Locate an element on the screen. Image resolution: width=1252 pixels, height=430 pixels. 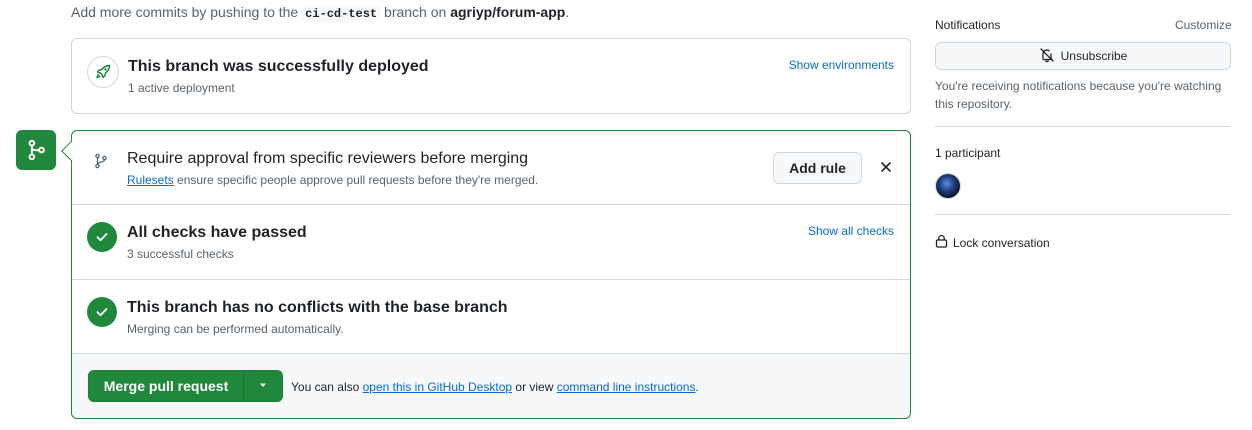
lock-conversation-label: Lock conversation is located at coordinates (1001, 242).